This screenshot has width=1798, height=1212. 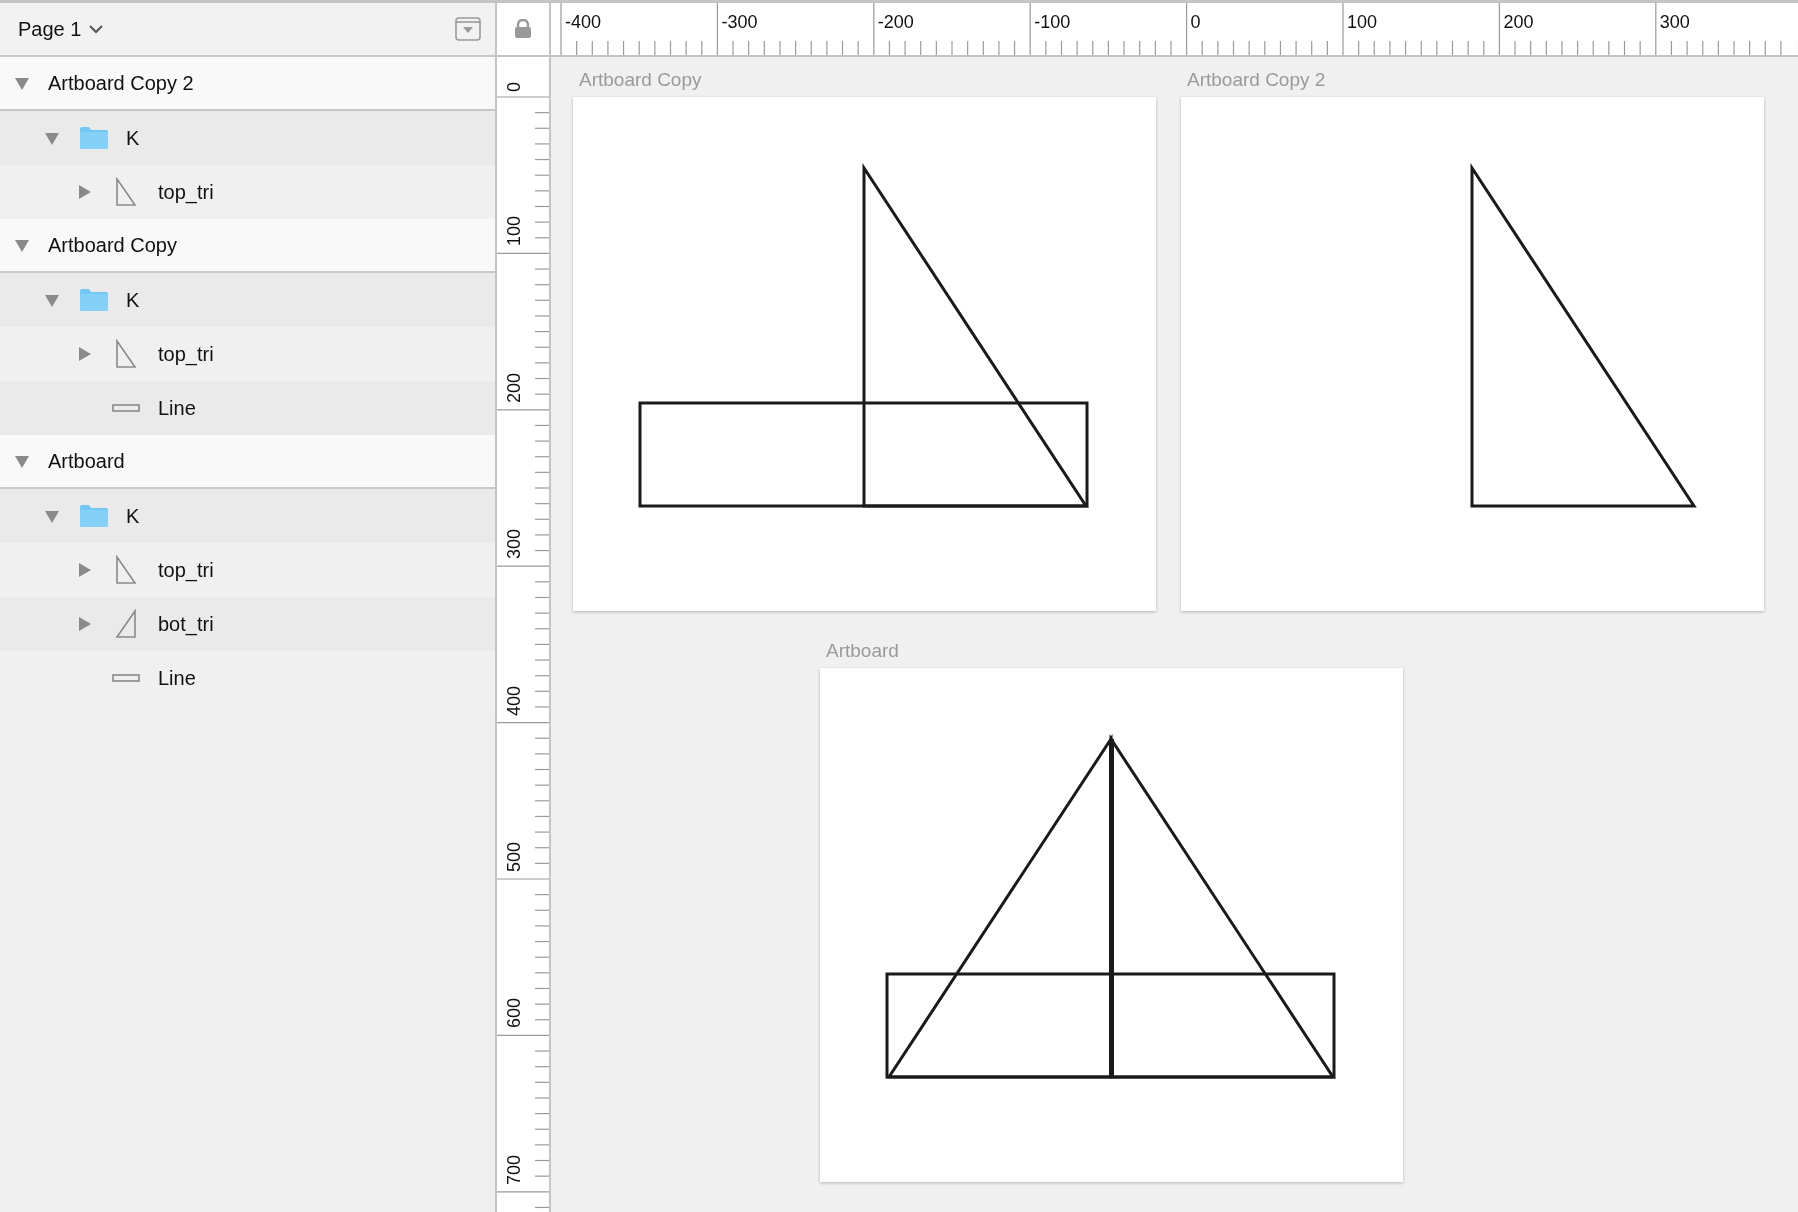 What do you see at coordinates (468, 29) in the screenshot?
I see `collapse-panel-icon` at bounding box center [468, 29].